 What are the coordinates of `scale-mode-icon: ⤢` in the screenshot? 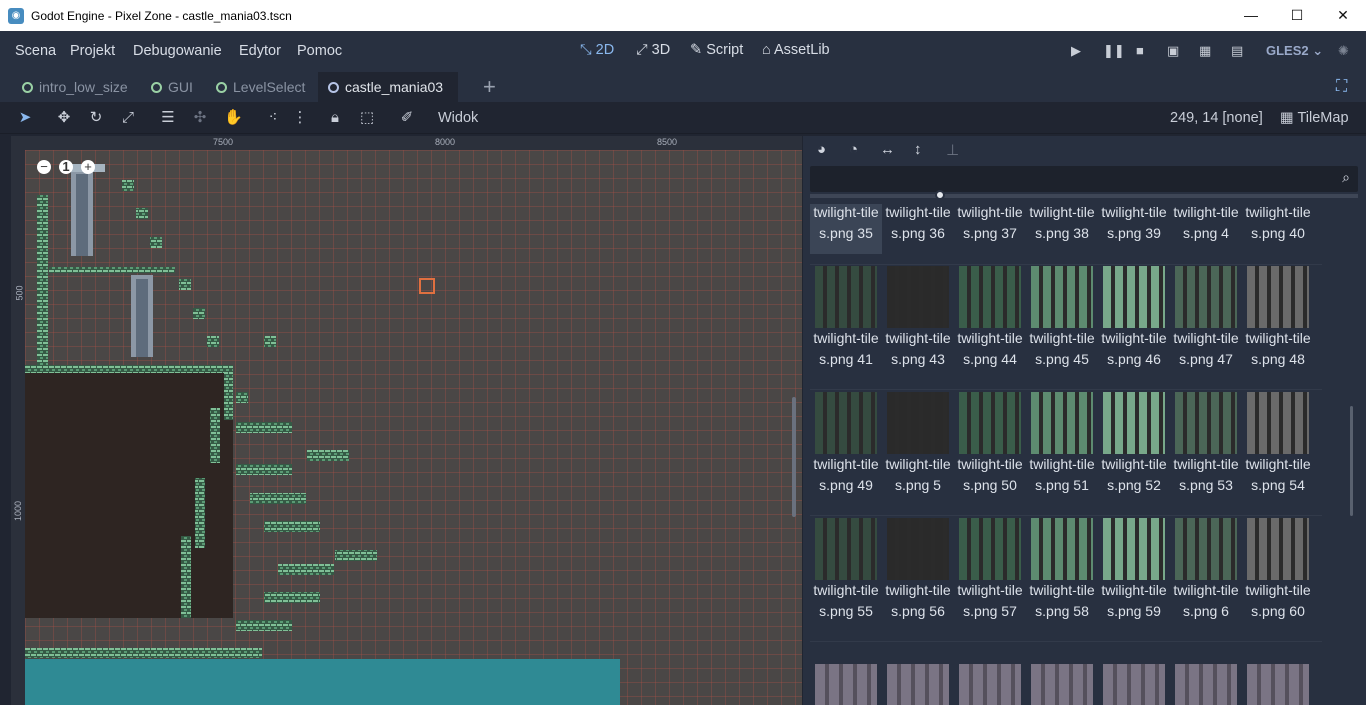 It's located at (128, 118).